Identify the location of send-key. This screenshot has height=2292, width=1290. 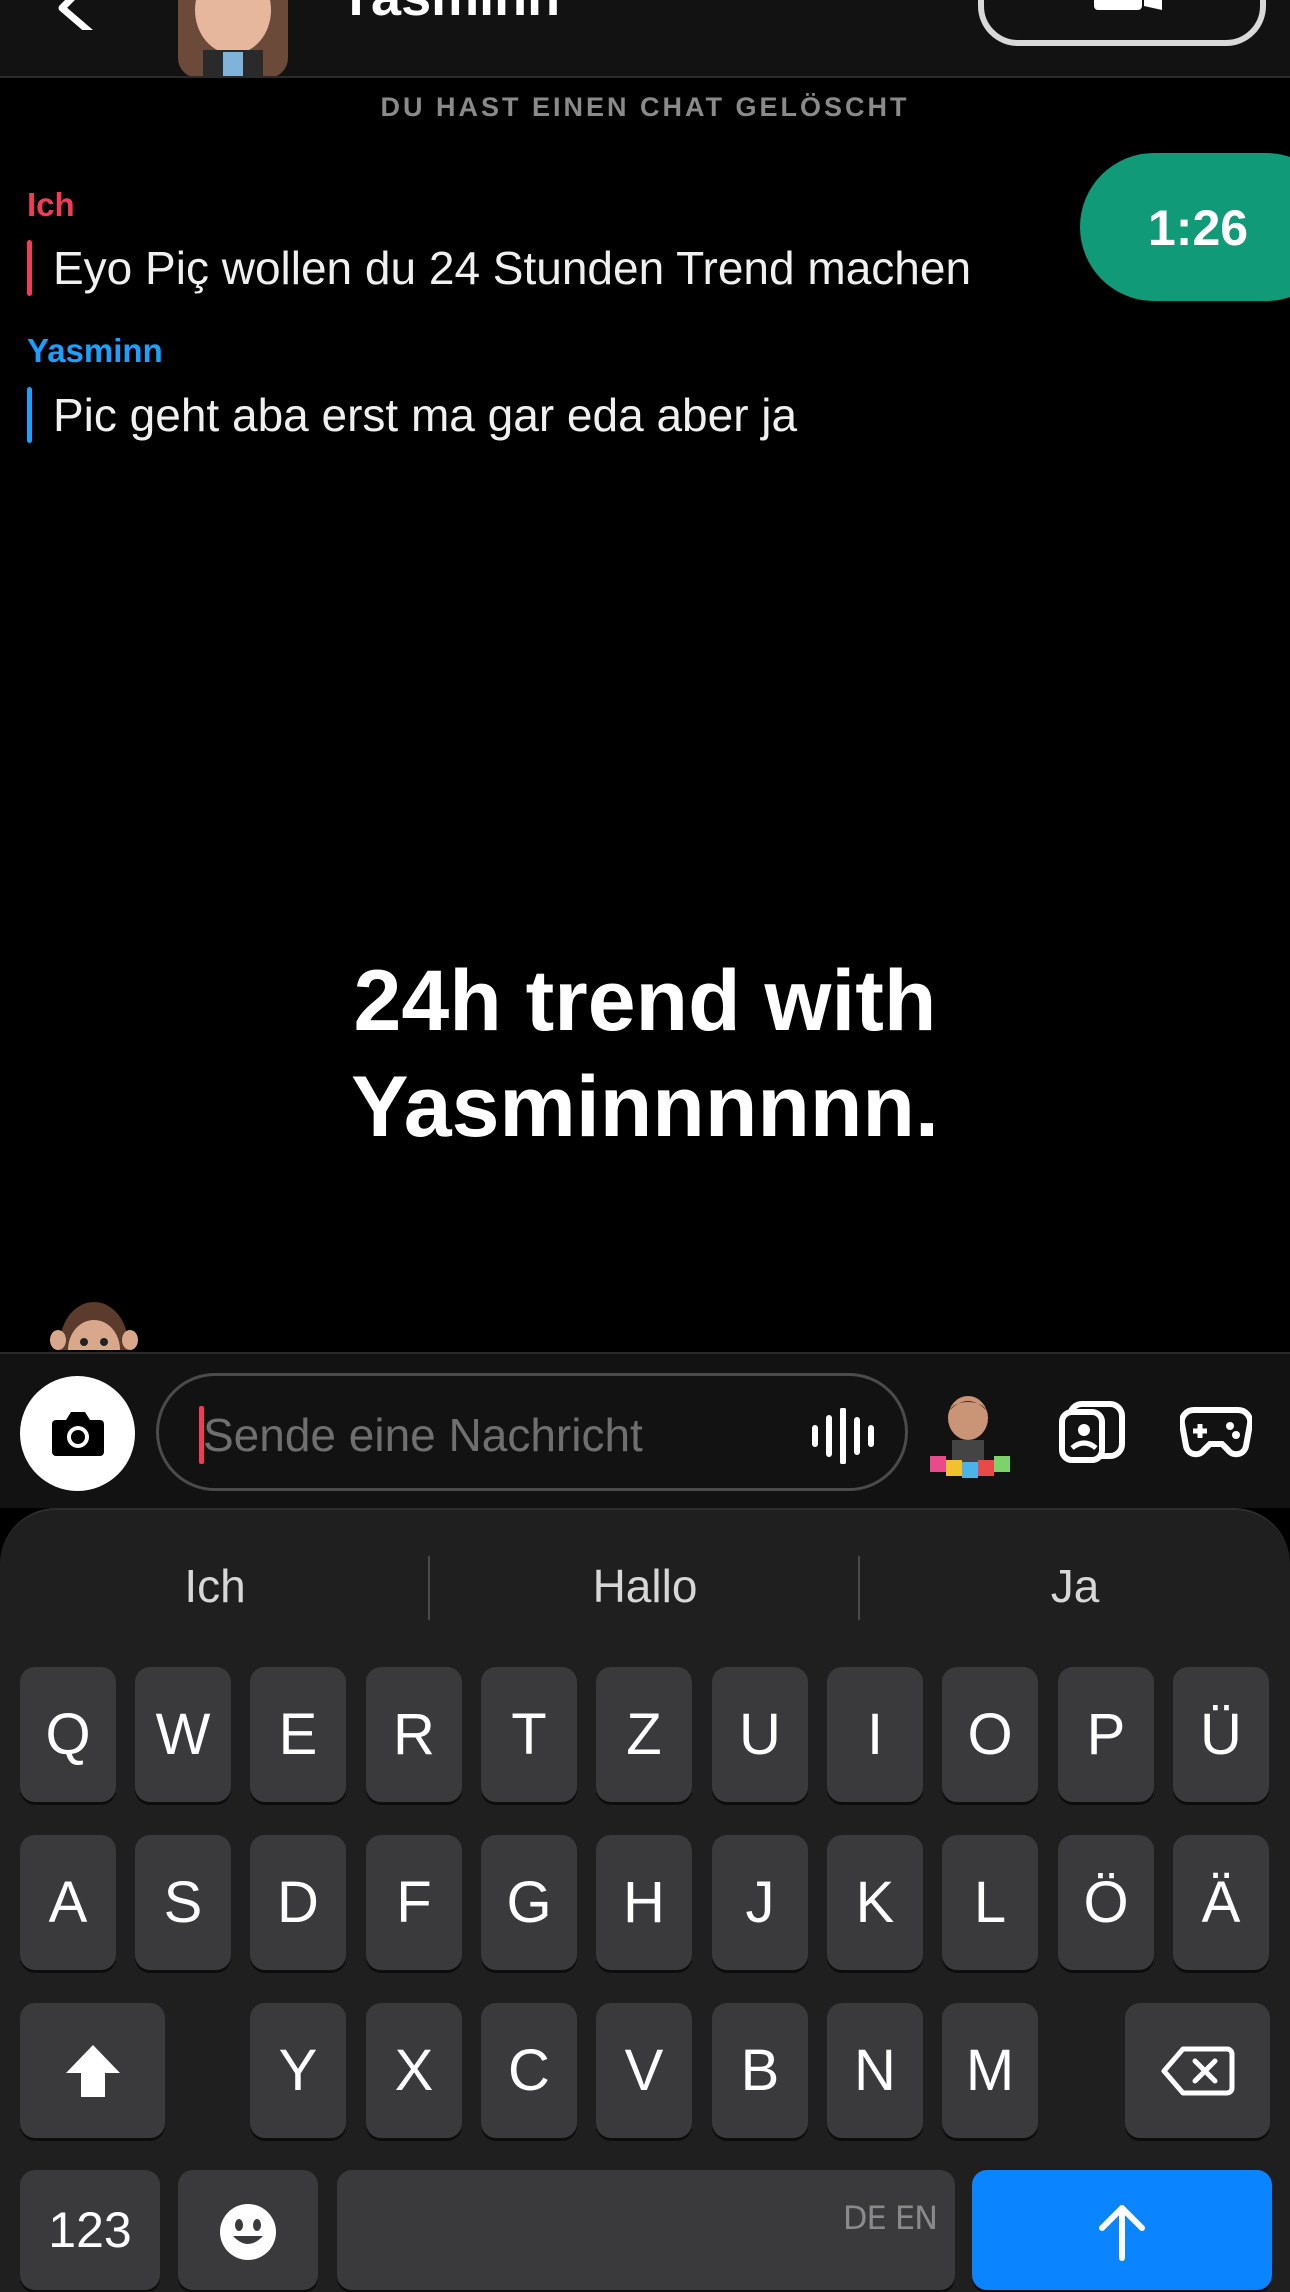
(1122, 2230).